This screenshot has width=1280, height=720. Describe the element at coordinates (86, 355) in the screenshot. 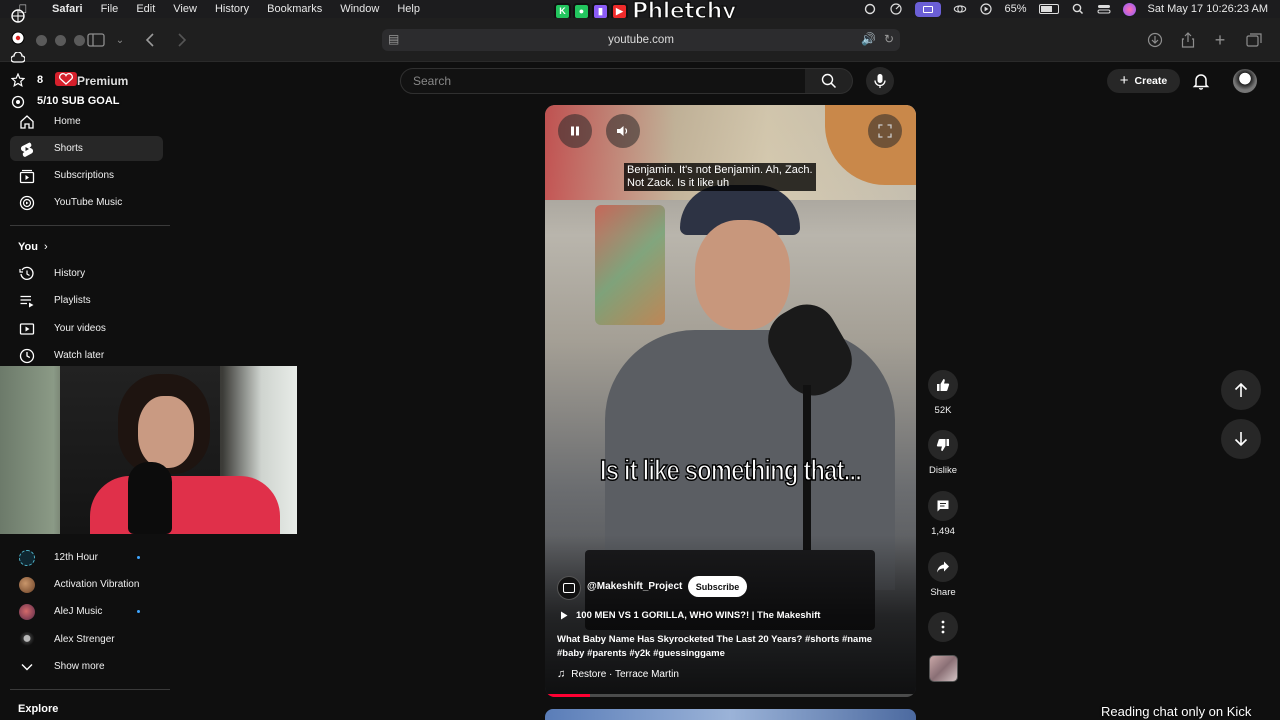

I see `sidebar-item-watch-later: Watch later` at that location.